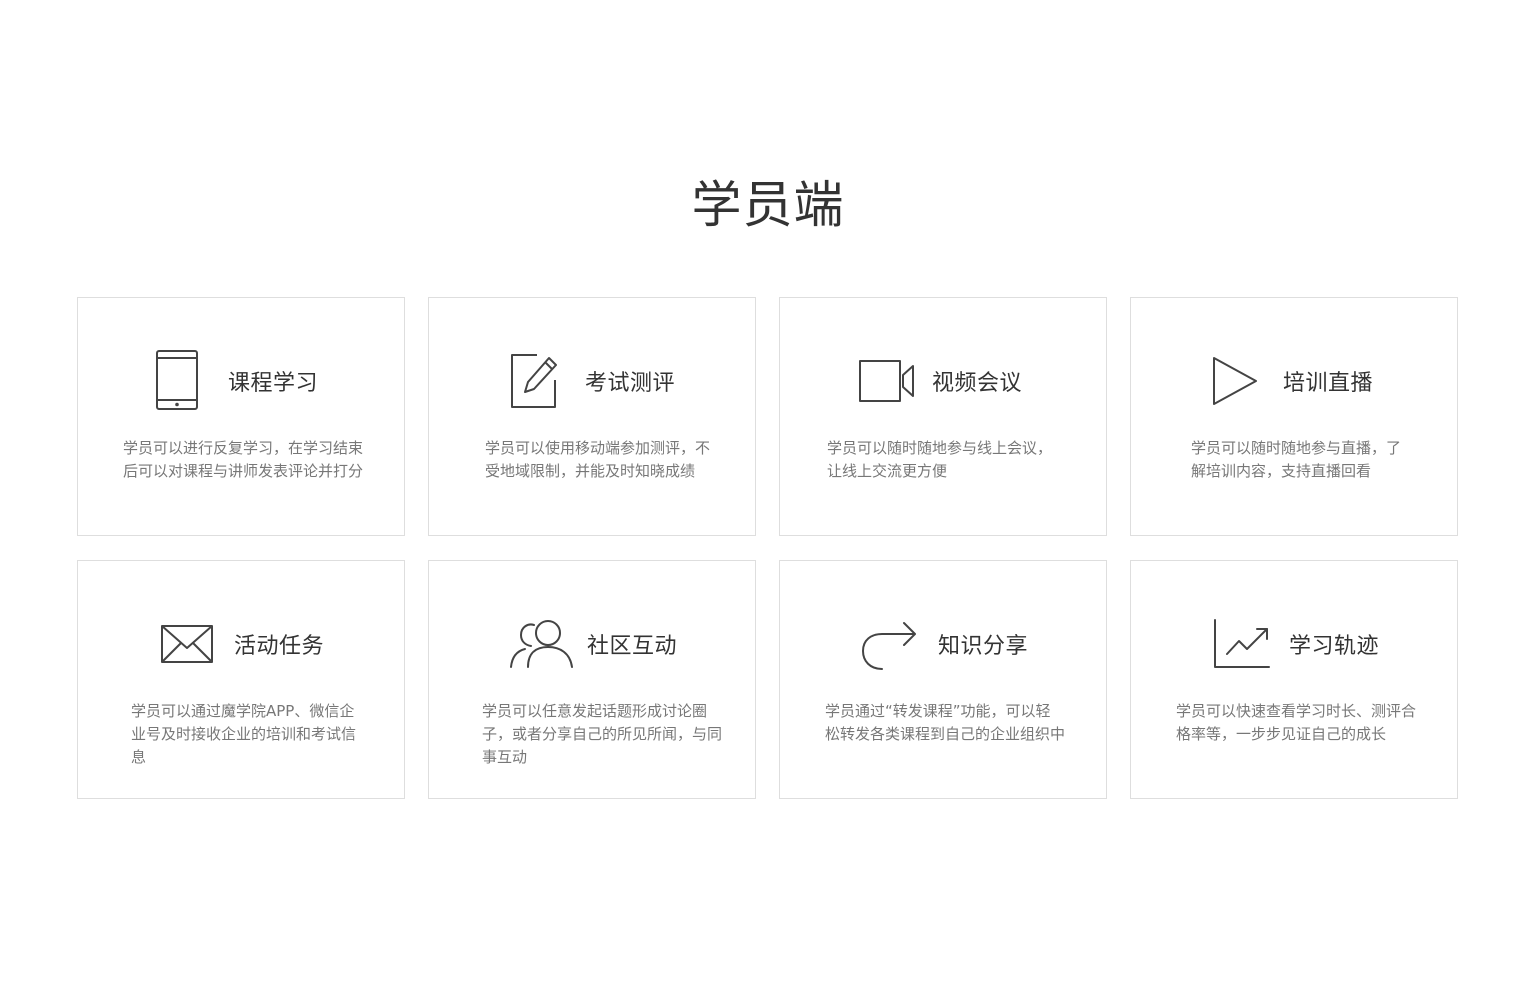  Describe the element at coordinates (943, 416) in the screenshot. I see `feature-card-video-meeting: 视频会议 学员可以随时随地参与线上会议，让线上交流更方便` at that location.